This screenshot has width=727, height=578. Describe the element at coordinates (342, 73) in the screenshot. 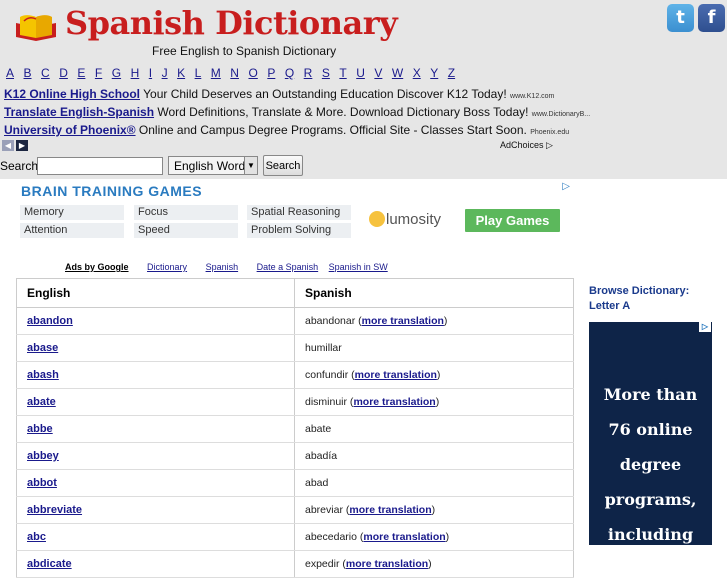

I see `letter-link-t: T` at that location.